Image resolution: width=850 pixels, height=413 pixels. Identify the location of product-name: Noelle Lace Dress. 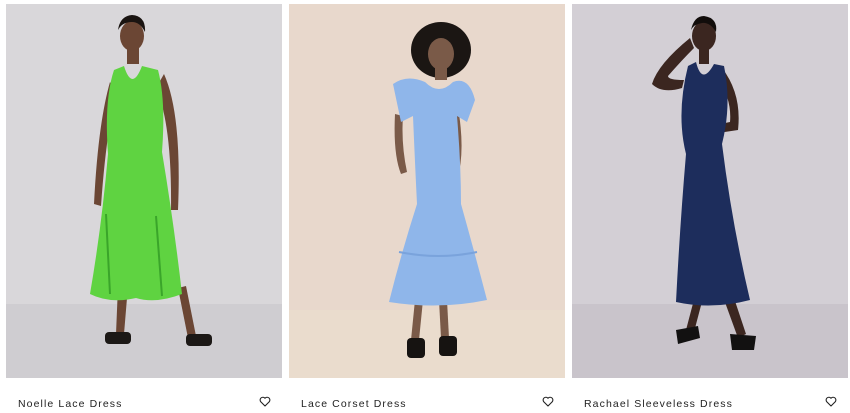
(70, 404).